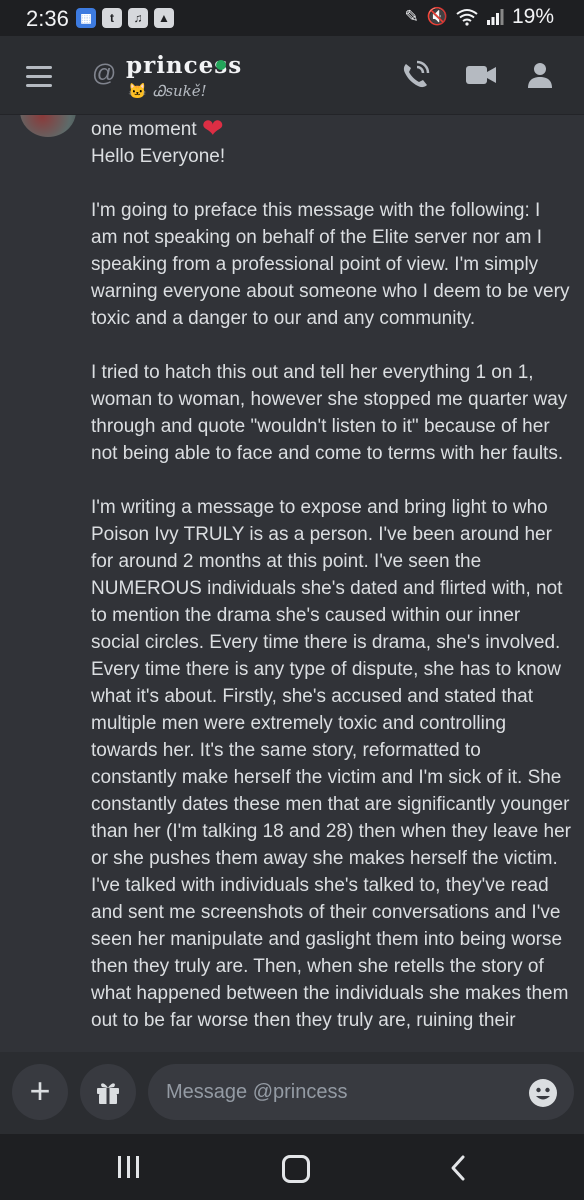 The height and width of the screenshot is (1200, 584). What do you see at coordinates (138, 18) in the screenshot?
I see `music-icon: ♫` at bounding box center [138, 18].